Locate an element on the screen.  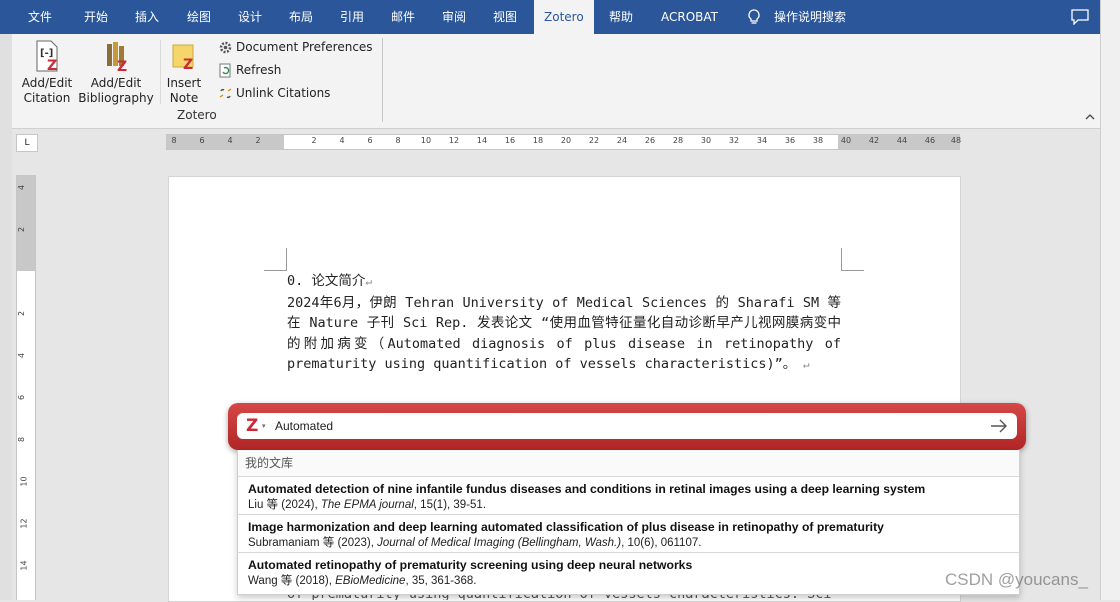
ruler-left-margin is located at coordinates (225, 142).